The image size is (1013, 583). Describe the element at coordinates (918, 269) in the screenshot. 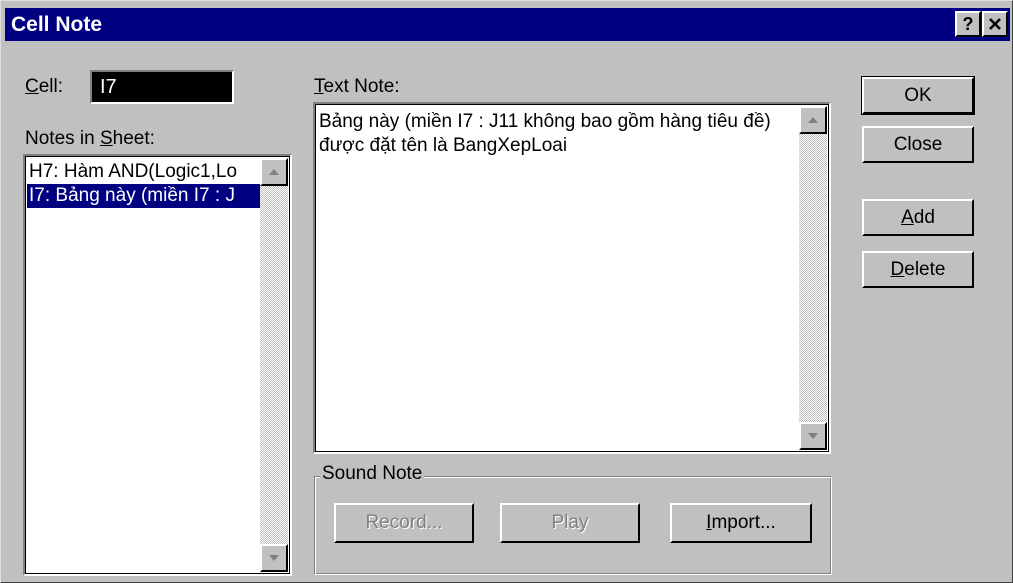

I see `delete-button: Delete` at that location.